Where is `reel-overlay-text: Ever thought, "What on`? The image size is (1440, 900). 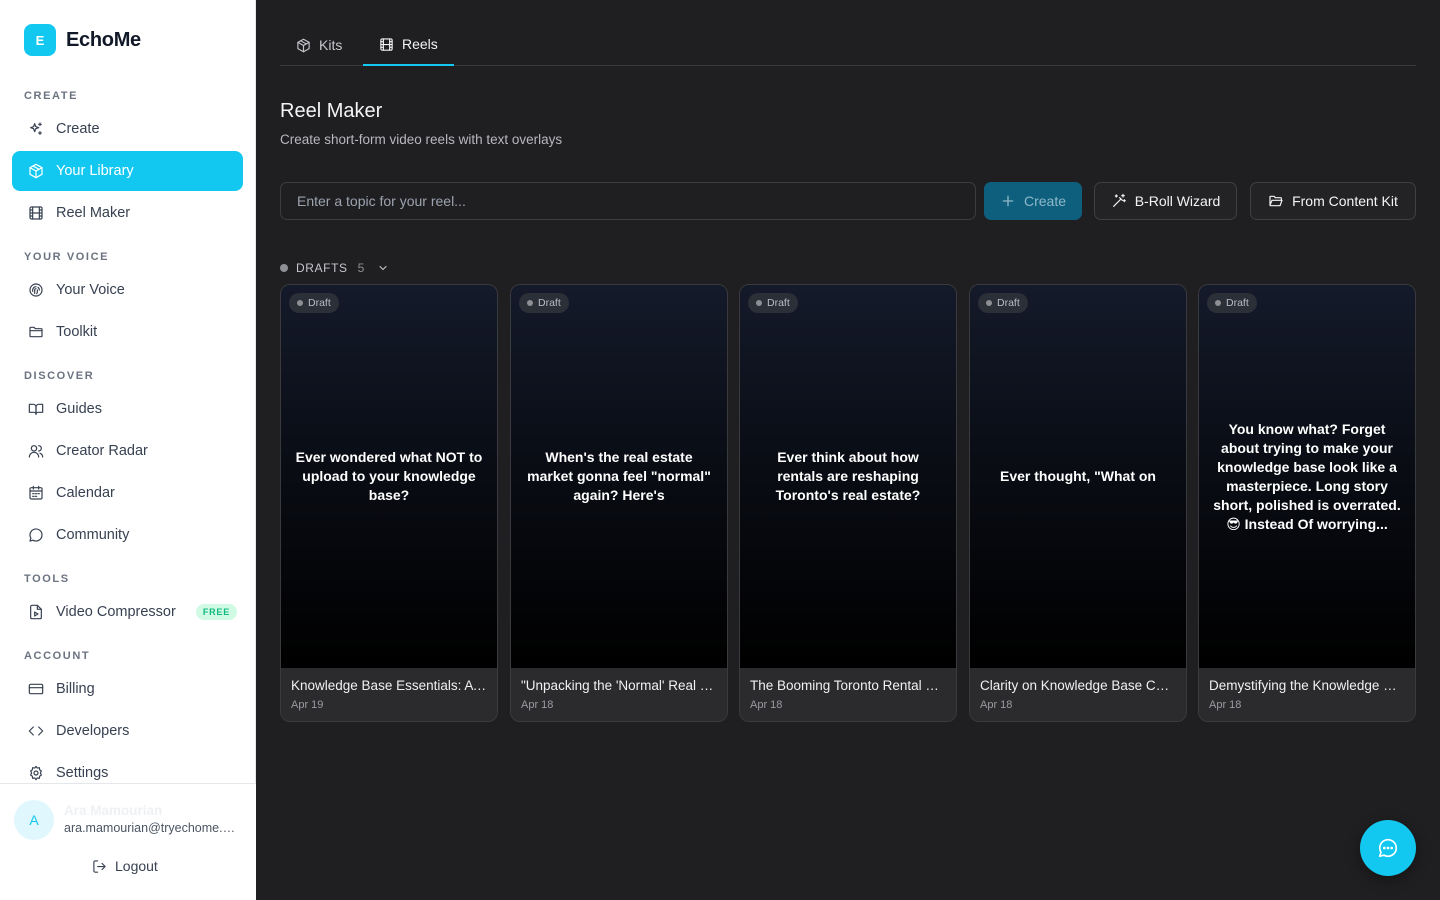 reel-overlay-text: Ever thought, "What on is located at coordinates (1078, 476).